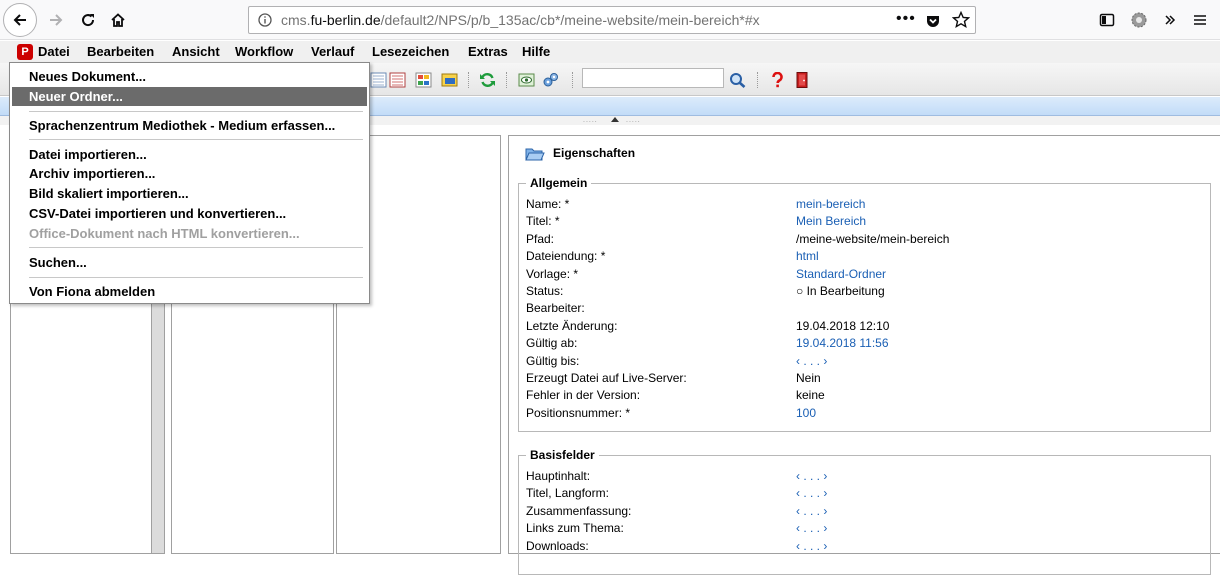 The height and width of the screenshot is (575, 1220). I want to click on view-tree-icon, so click(378, 80).